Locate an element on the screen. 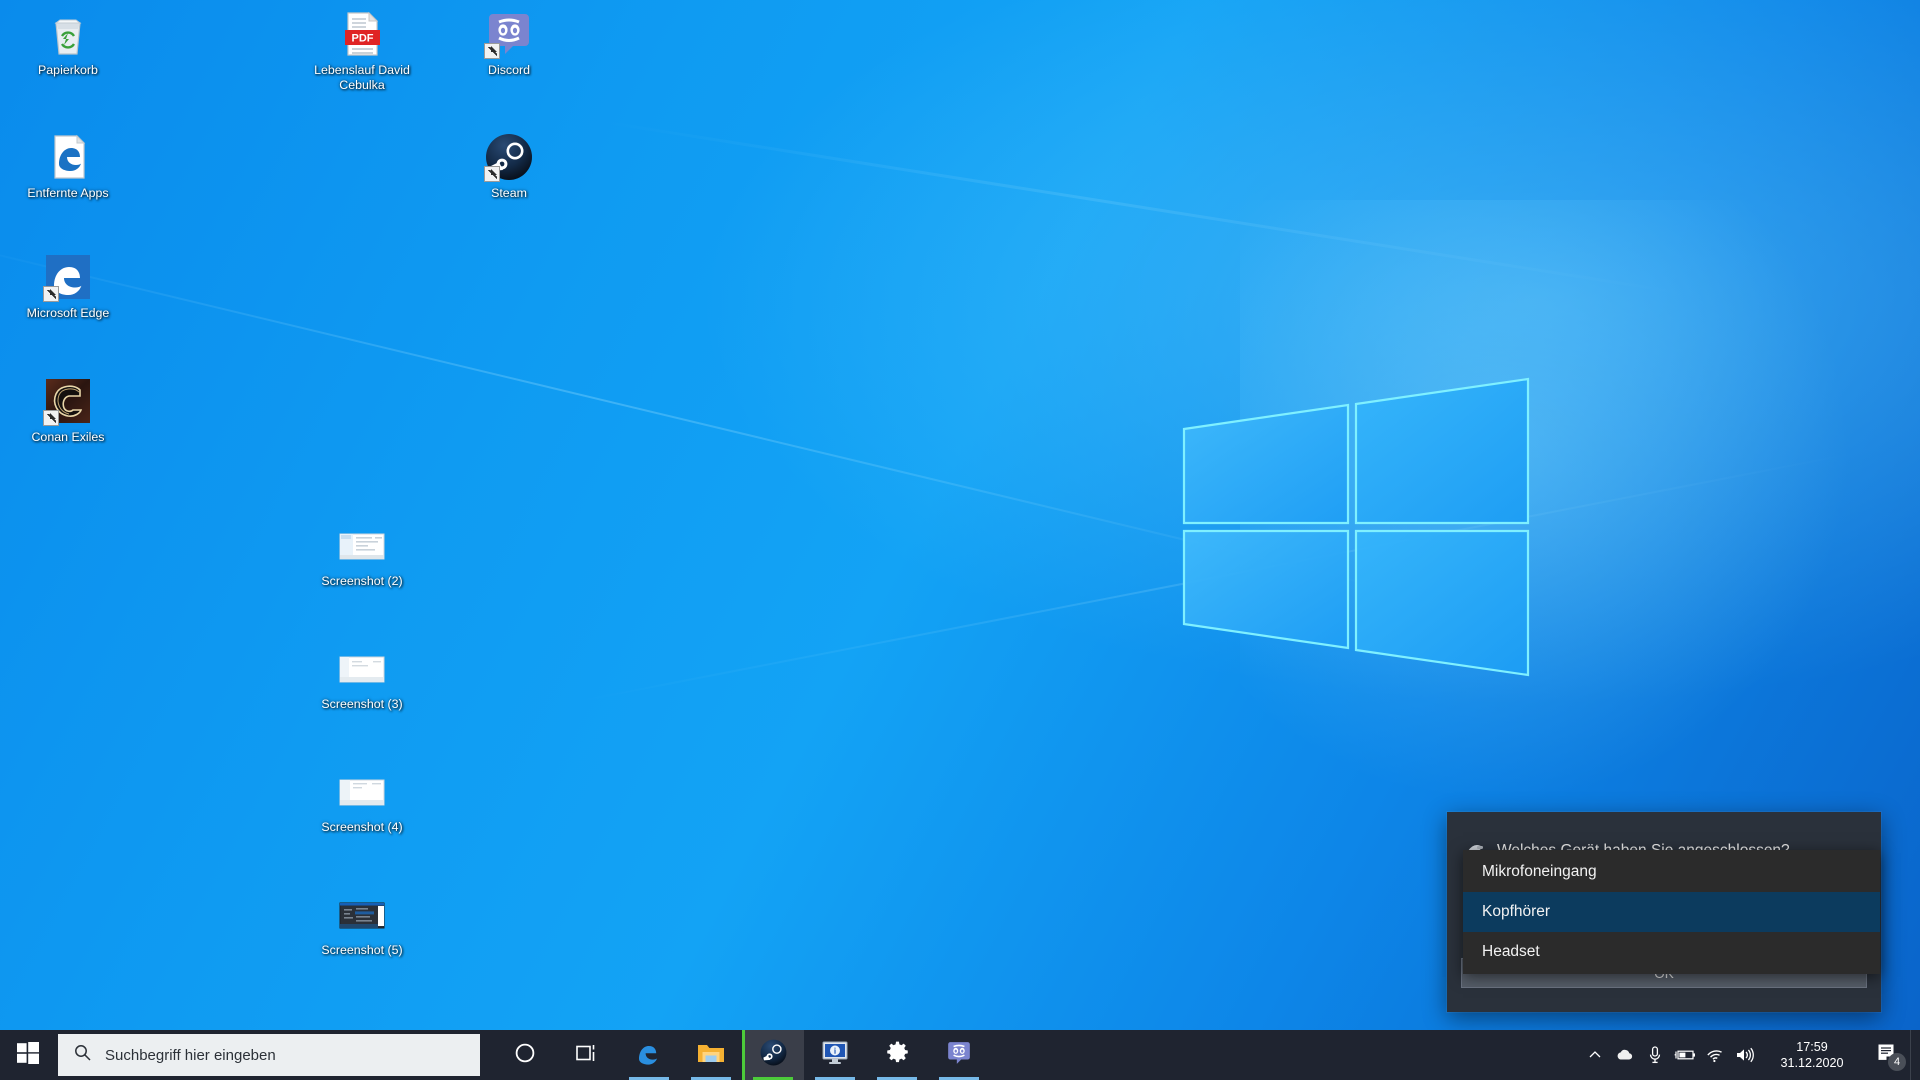 The height and width of the screenshot is (1080, 1920). dropdown-option-mikrofoneingang: Mikrofoneingang is located at coordinates (1671, 872).